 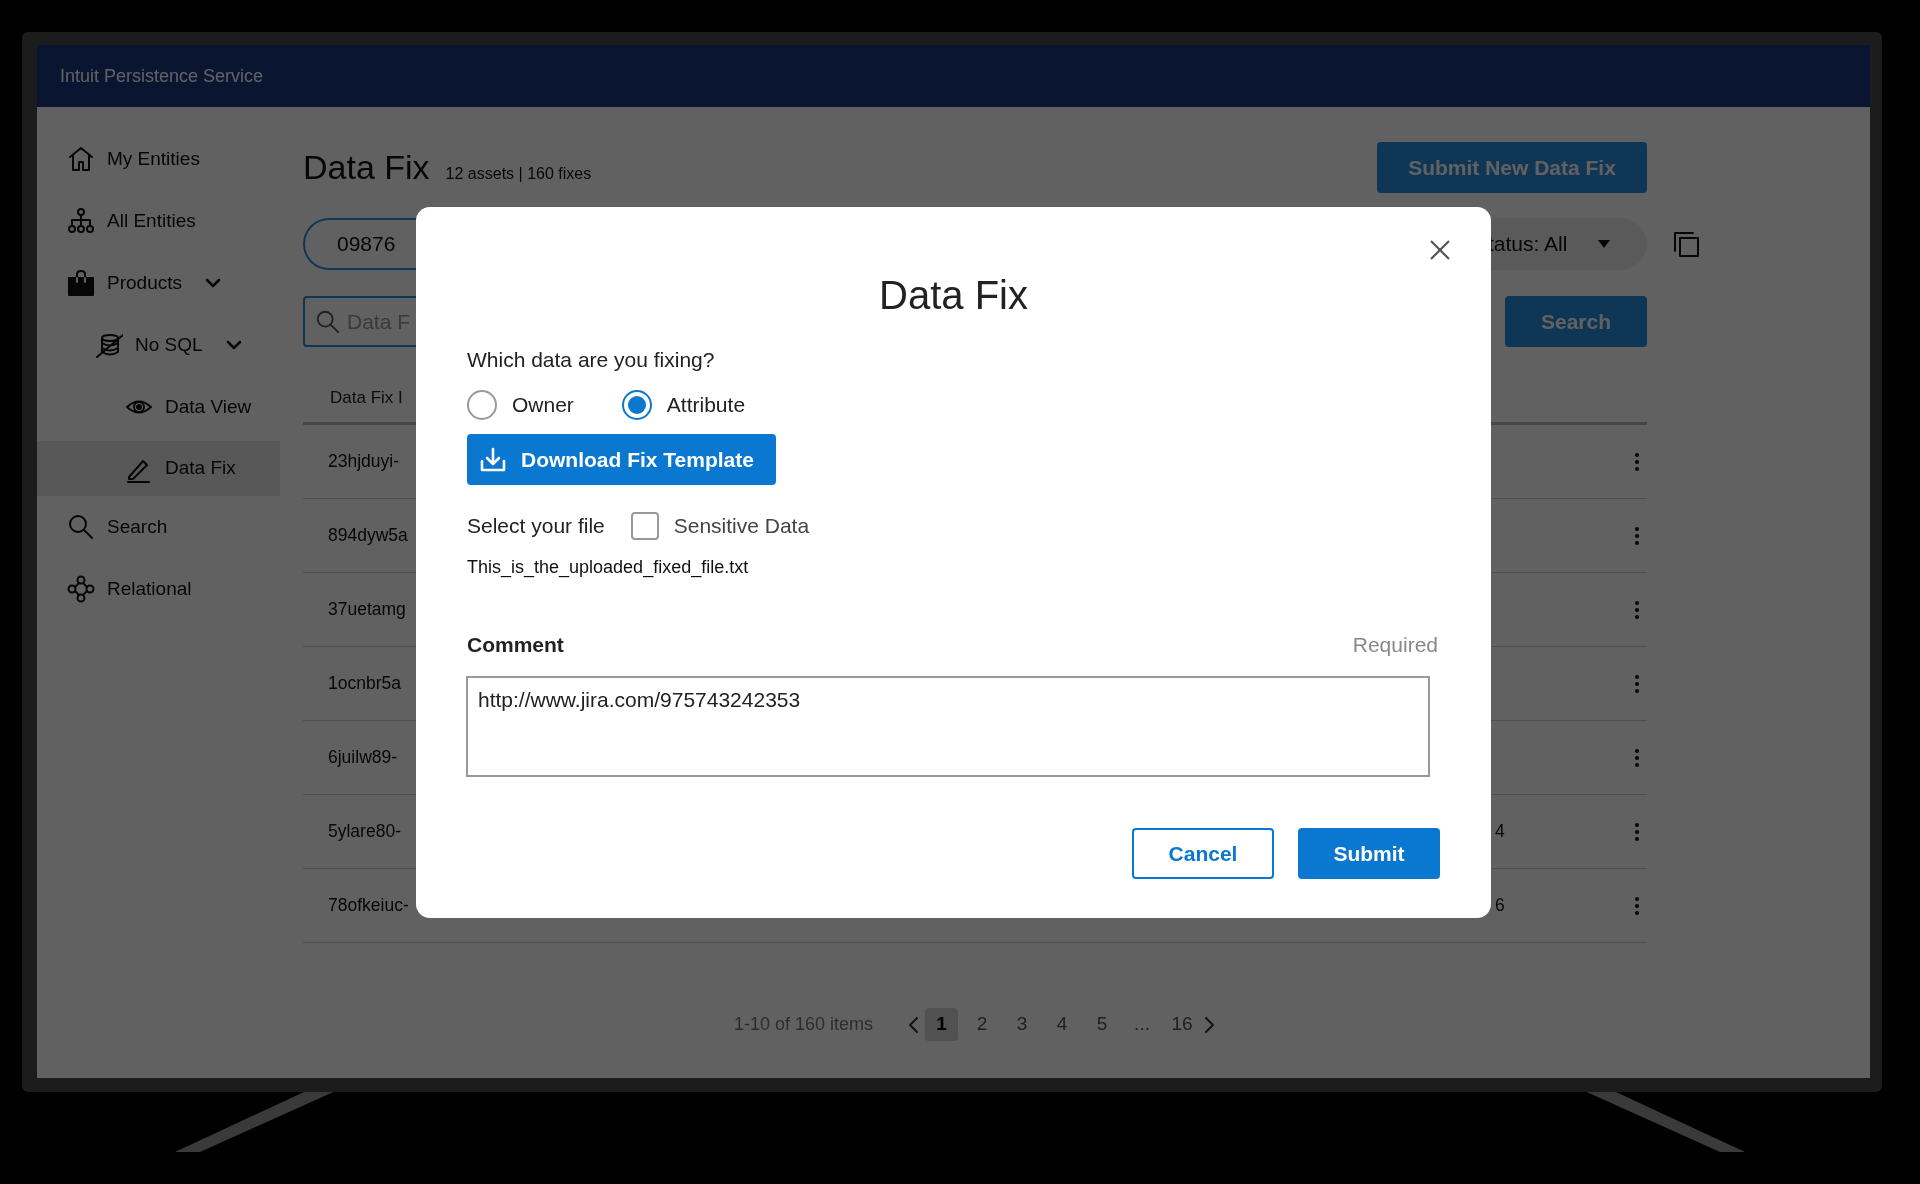 What do you see at coordinates (1604, 244) in the screenshot?
I see `caret-down-icon` at bounding box center [1604, 244].